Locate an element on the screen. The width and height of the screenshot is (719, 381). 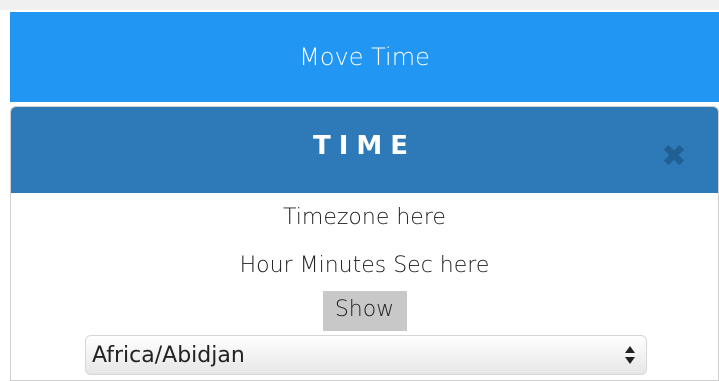
timezone-text: Timezone here is located at coordinates (364, 217).